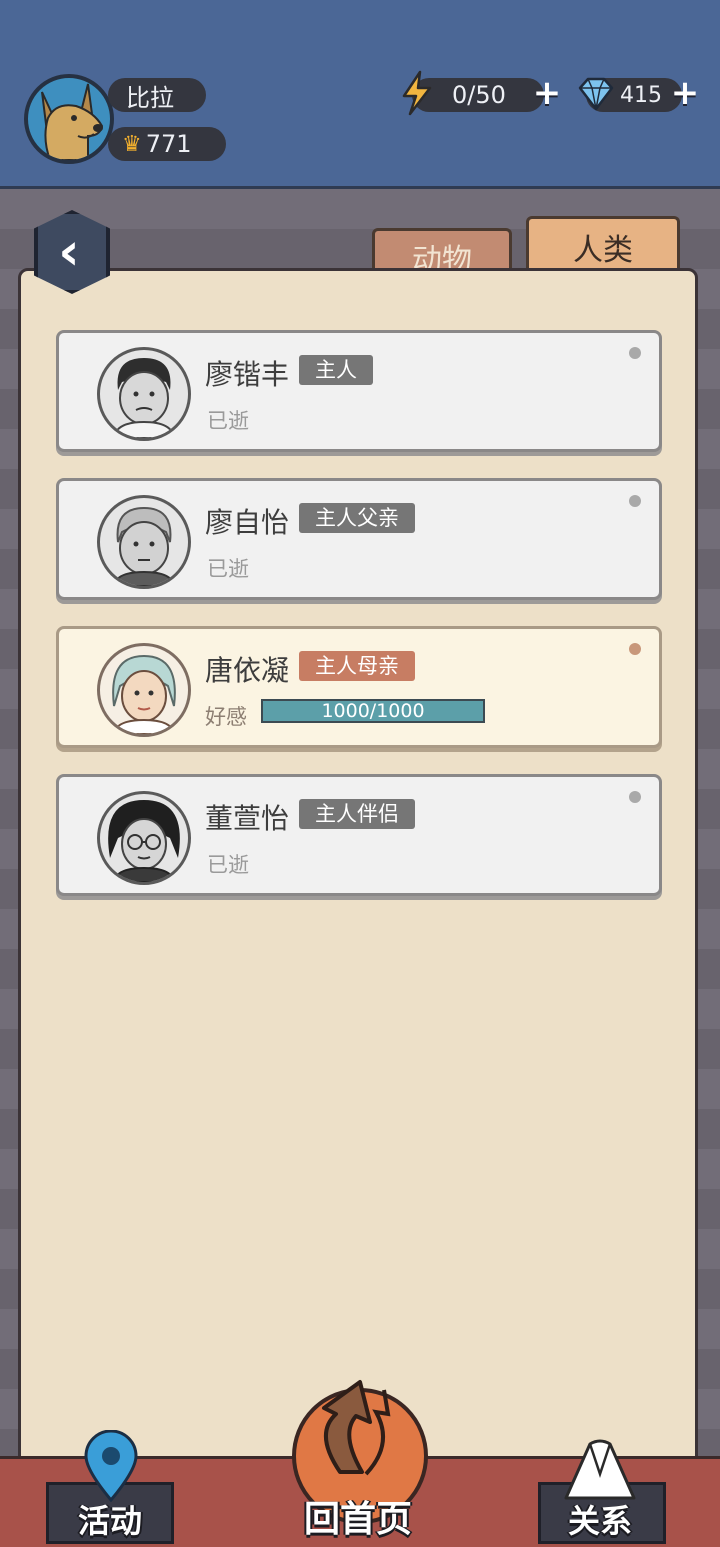 This screenshot has width=720, height=1547. Describe the element at coordinates (600, 1469) in the screenshot. I see `handshake-icon` at that location.